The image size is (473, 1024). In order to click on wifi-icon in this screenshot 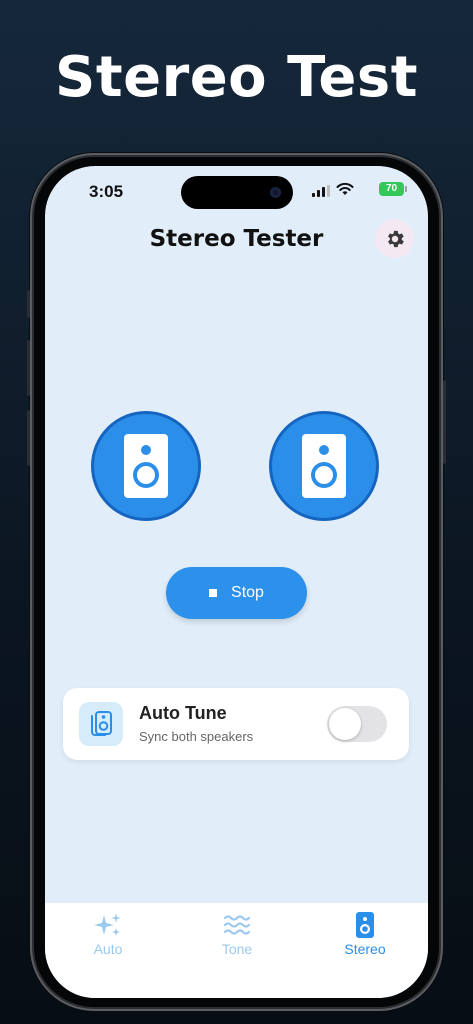, I will do `click(345, 188)`.